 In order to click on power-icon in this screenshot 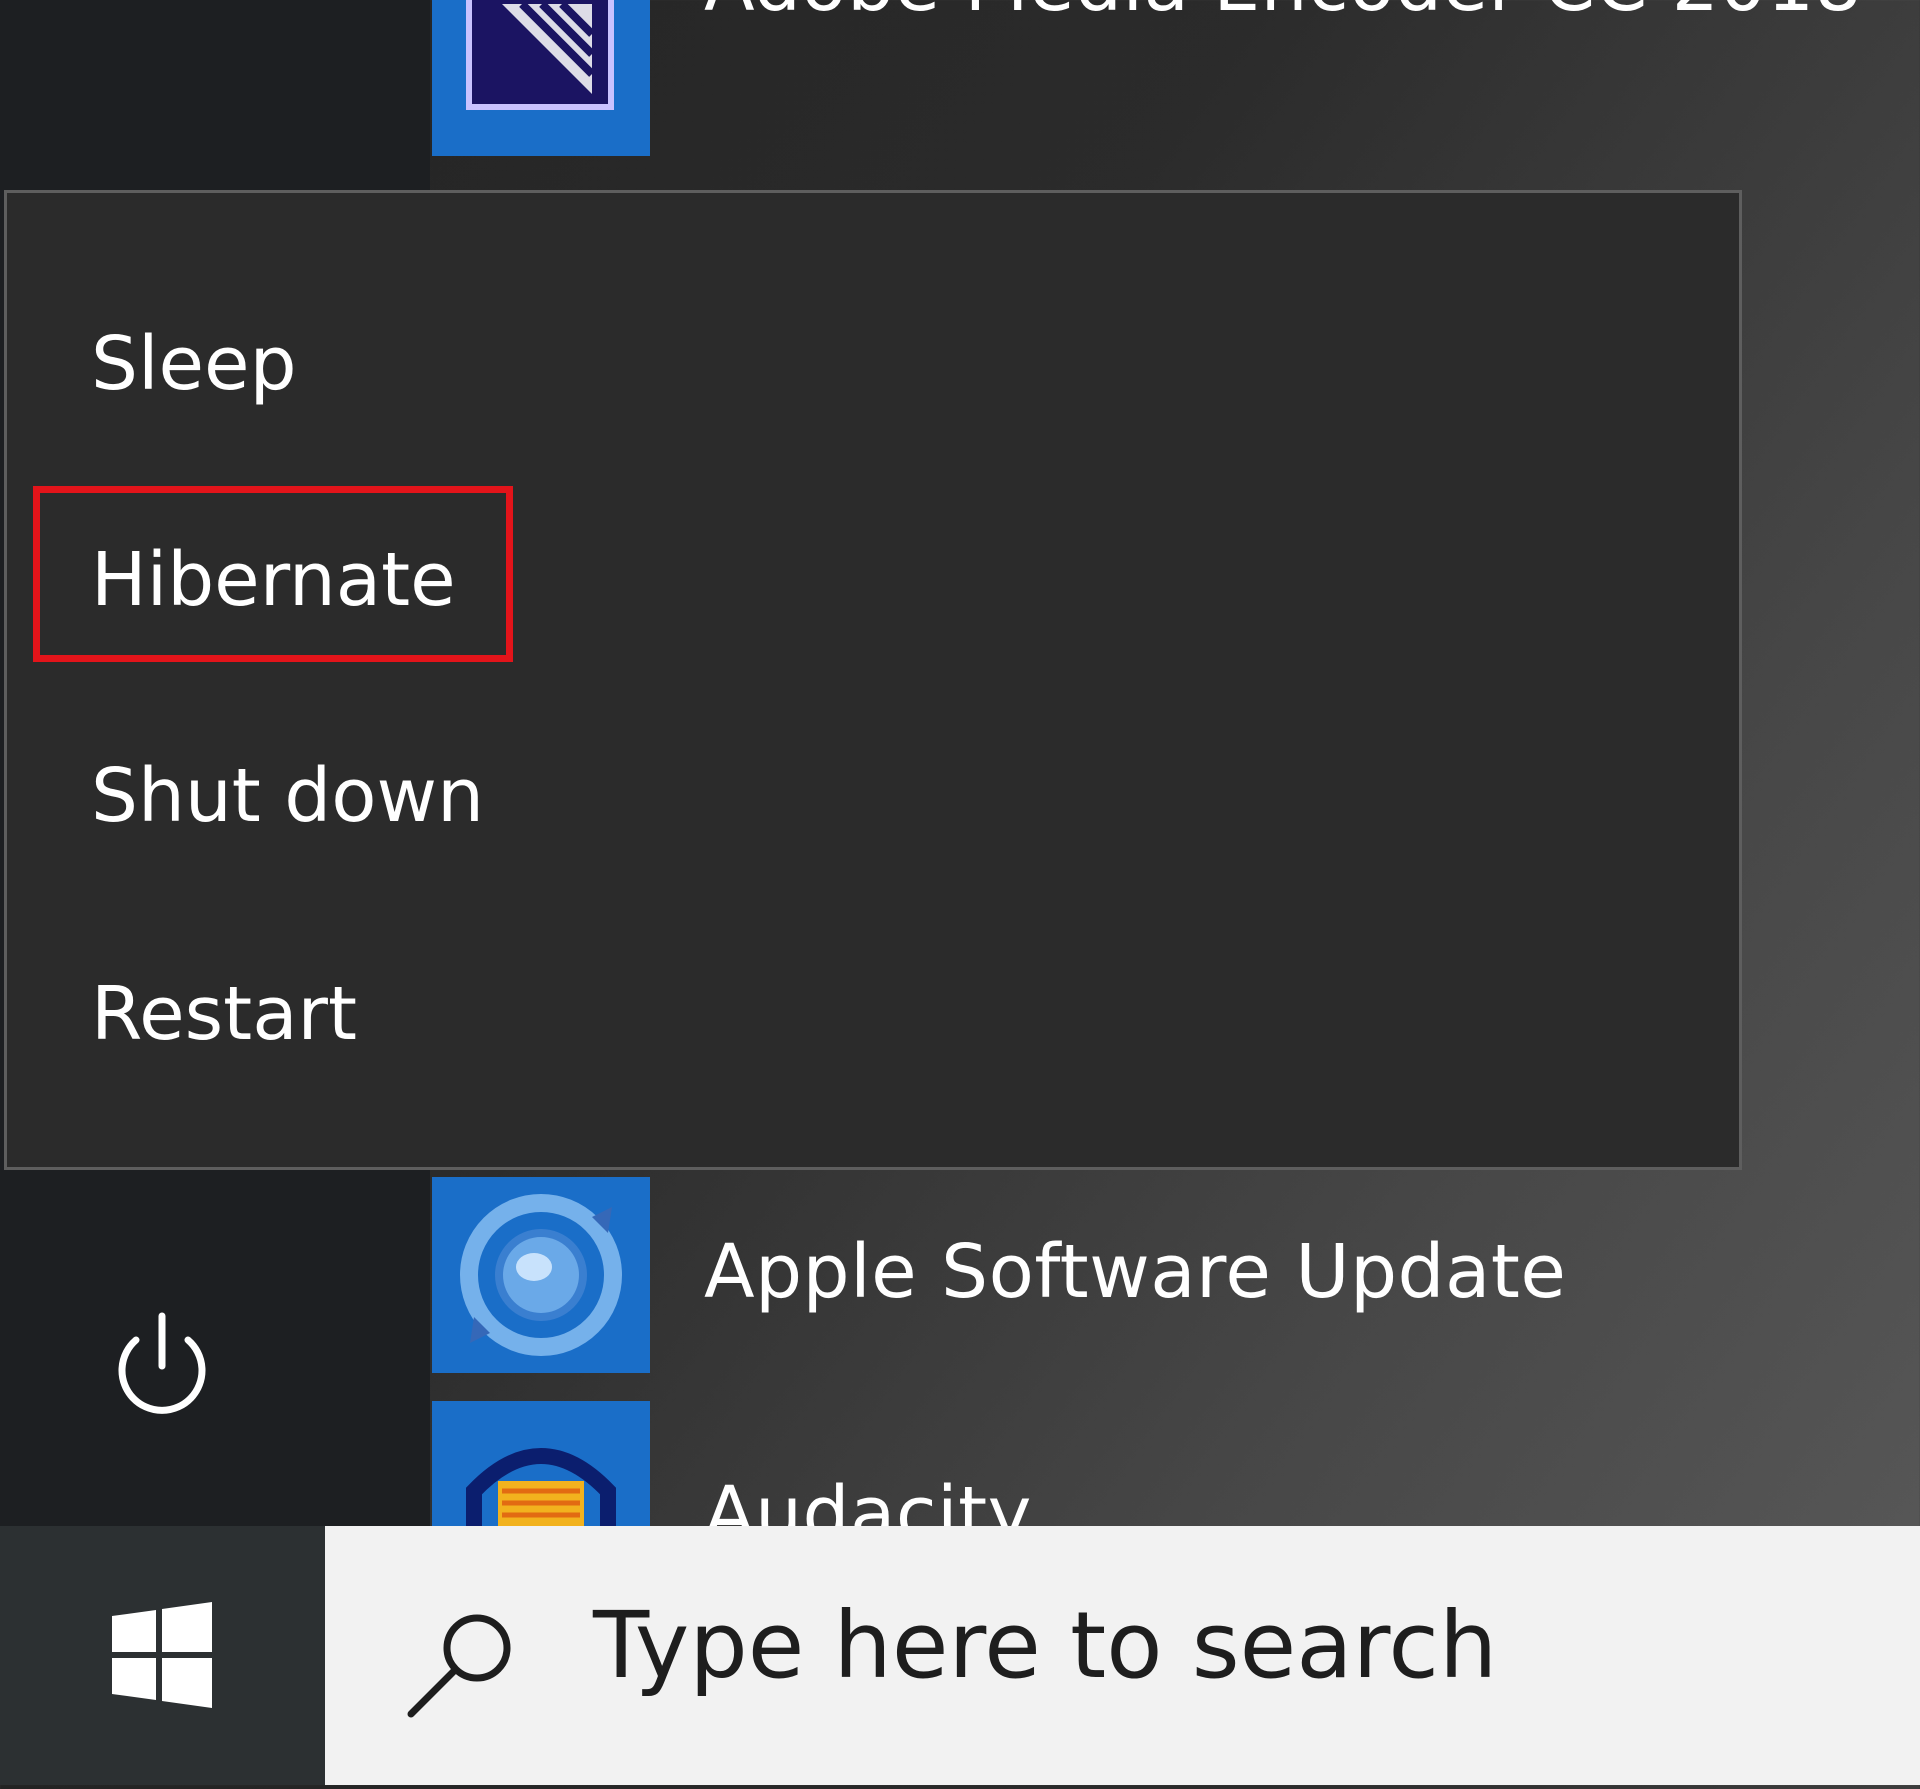, I will do `click(162, 1363)`.